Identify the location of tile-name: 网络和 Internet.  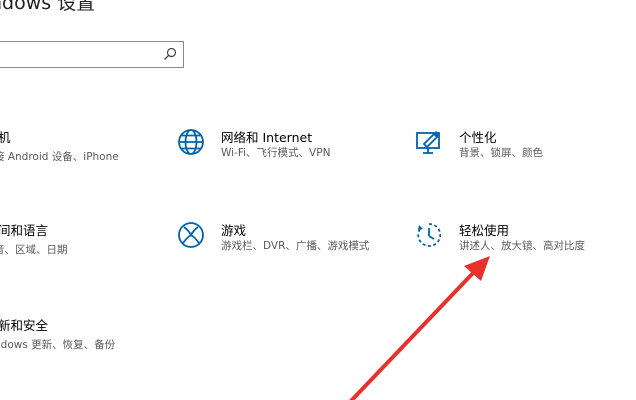
(267, 137).